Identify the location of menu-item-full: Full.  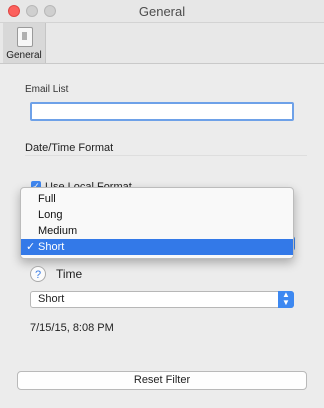
(157, 199).